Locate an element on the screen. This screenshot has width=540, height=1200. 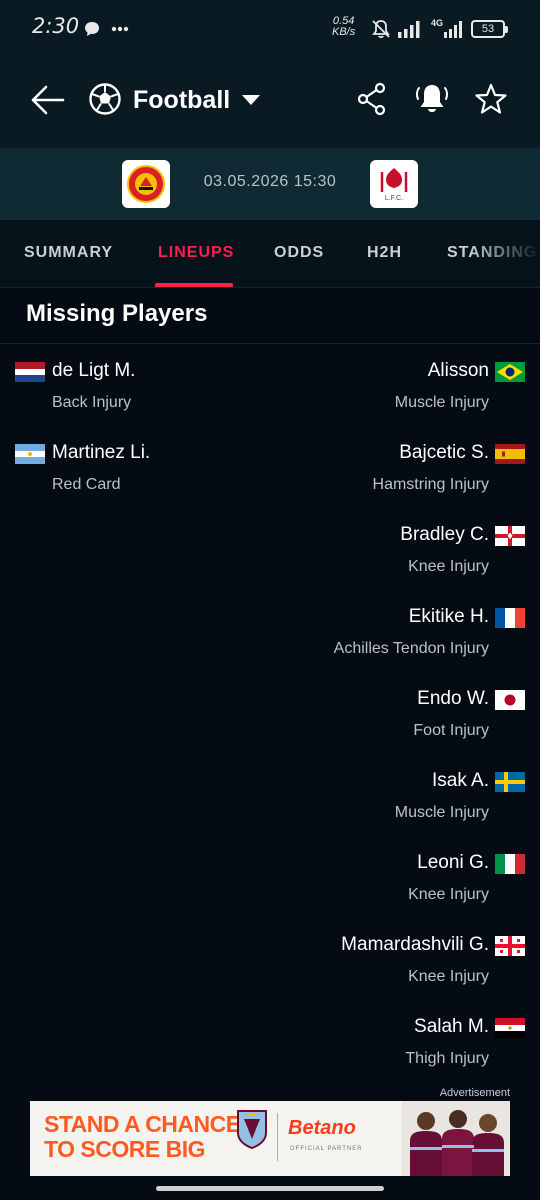
network-speed: 0.54 KB/s is located at coordinates (343, 27).